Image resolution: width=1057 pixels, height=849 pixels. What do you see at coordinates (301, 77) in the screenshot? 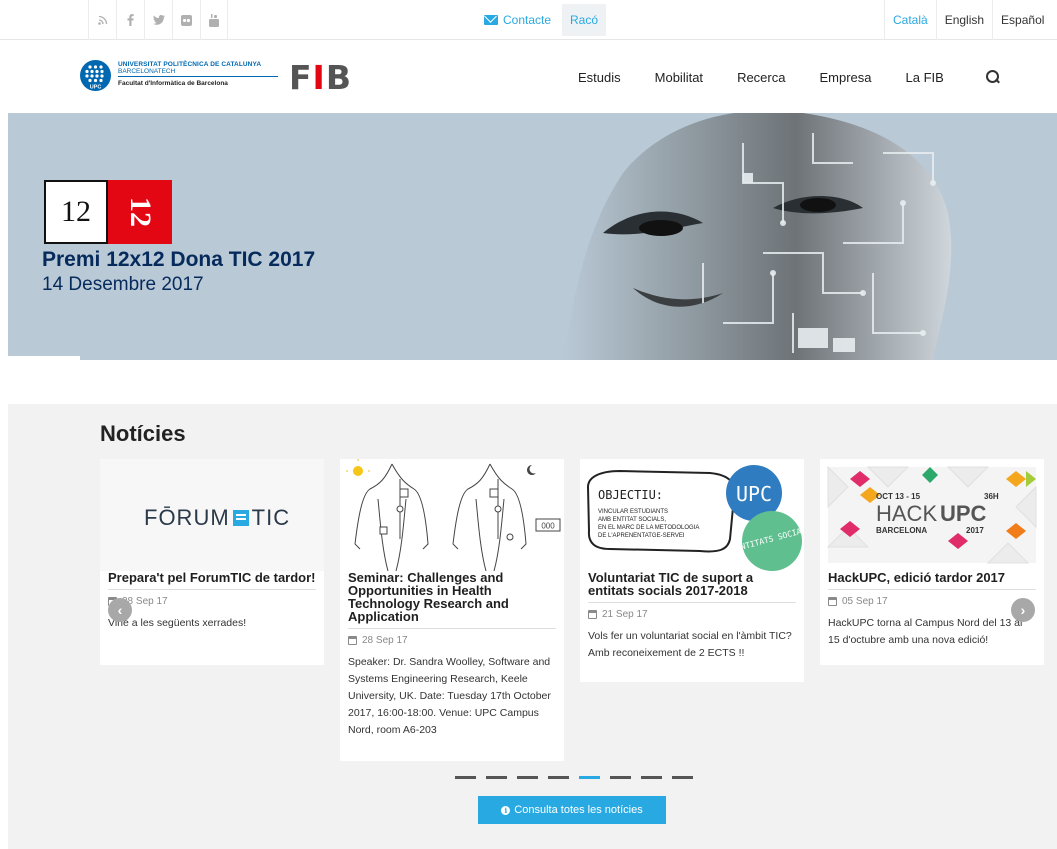
I see `fib-logo-f: F` at bounding box center [301, 77].